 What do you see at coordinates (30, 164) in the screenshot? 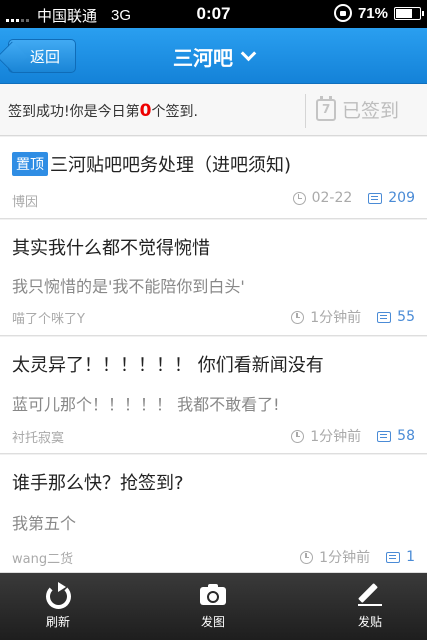
I see `pinned-badge: 置顶` at bounding box center [30, 164].